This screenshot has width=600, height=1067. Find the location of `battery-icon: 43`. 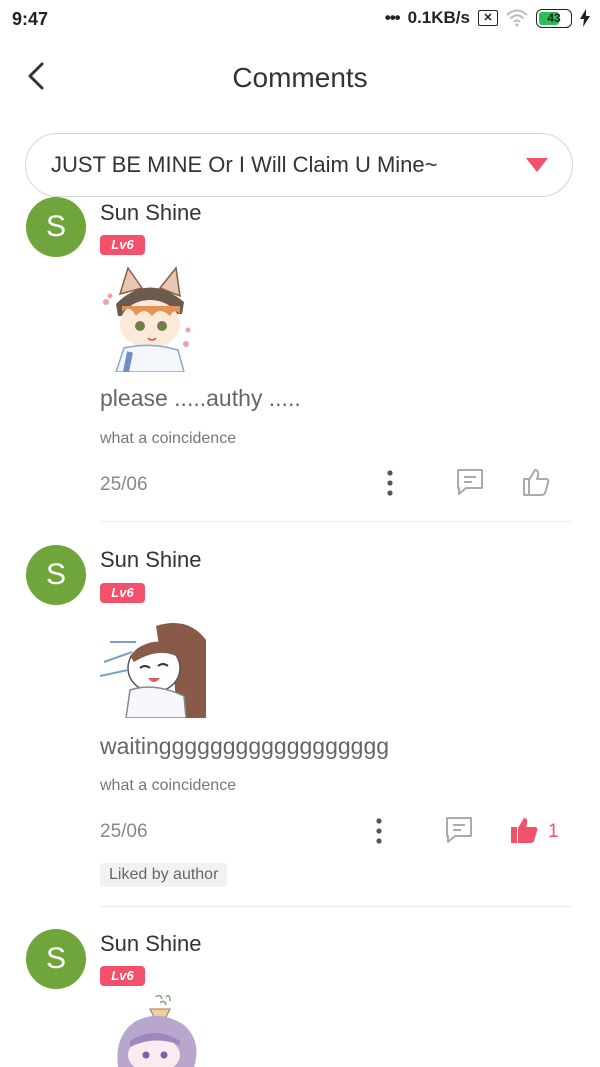

battery-icon: 43 is located at coordinates (554, 18).